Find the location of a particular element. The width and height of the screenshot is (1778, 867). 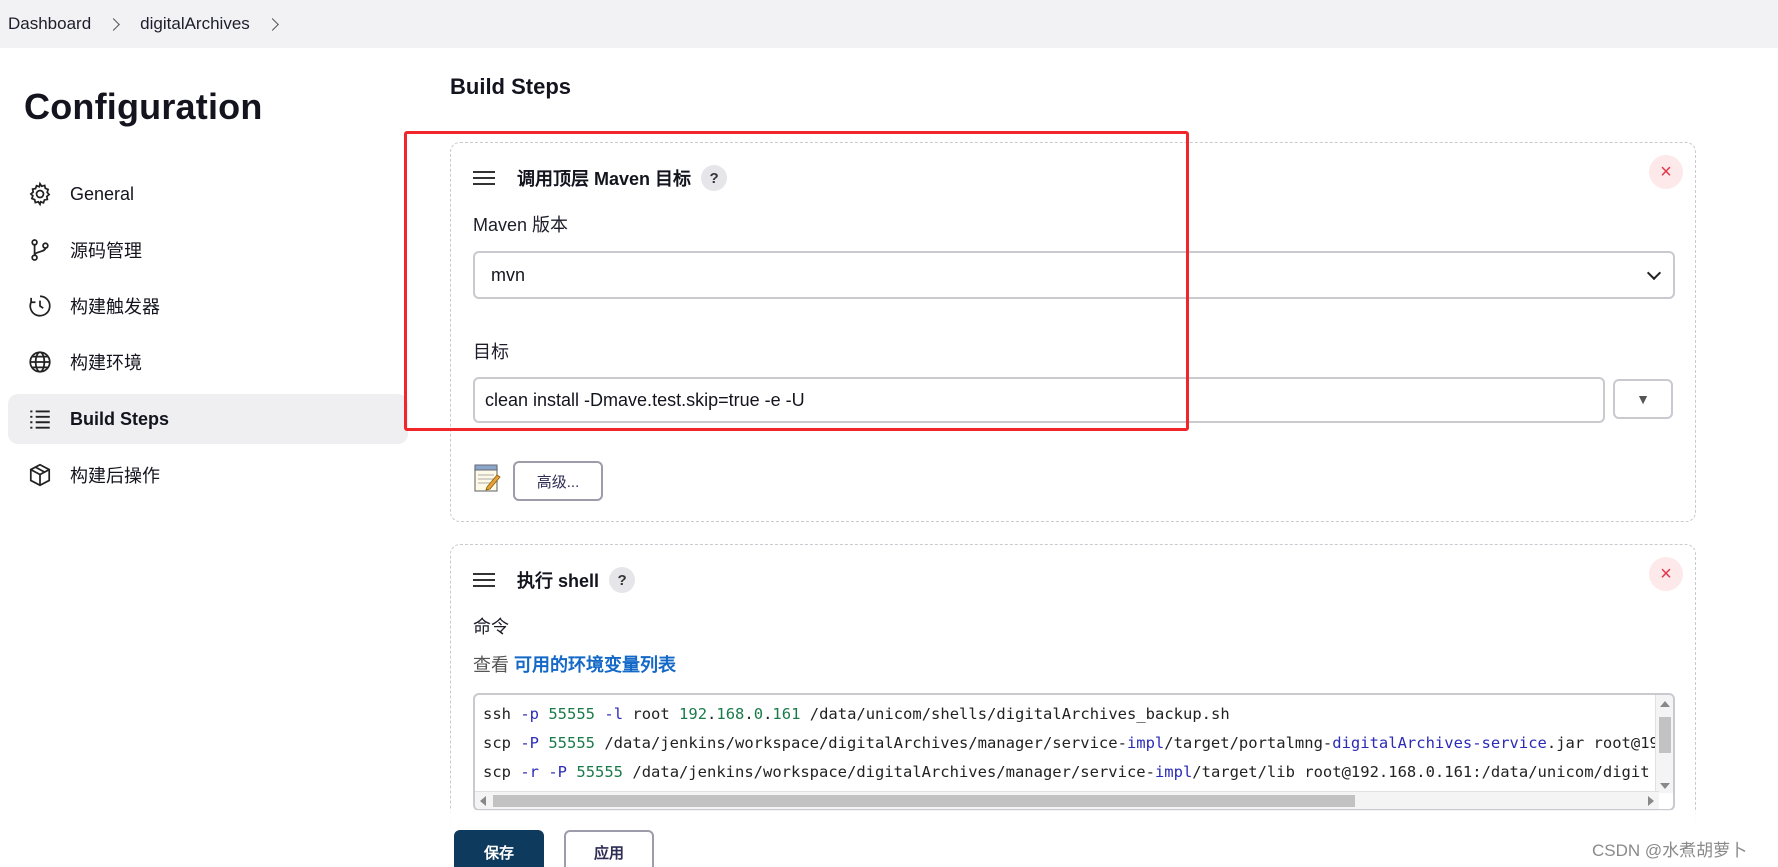

scroll-left-icon is located at coordinates (483, 801).